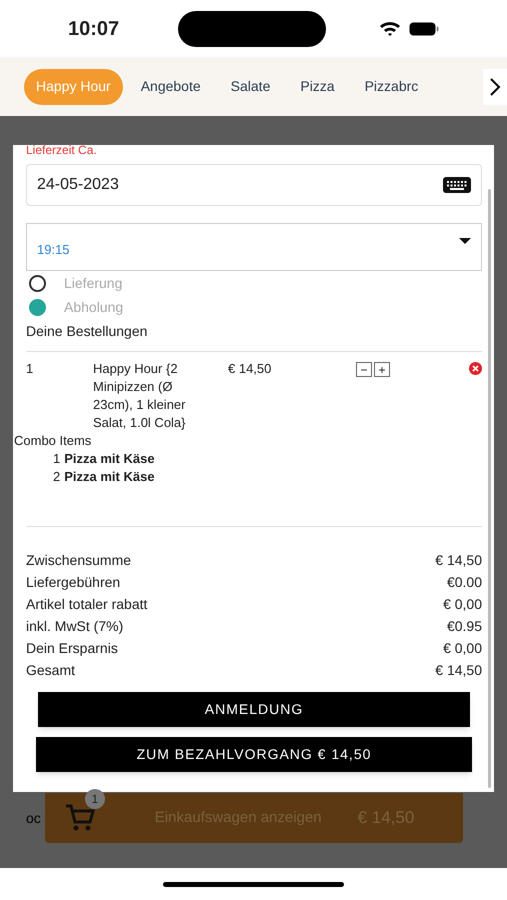 The height and width of the screenshot is (900, 507). I want to click on keyboard-icon, so click(457, 185).